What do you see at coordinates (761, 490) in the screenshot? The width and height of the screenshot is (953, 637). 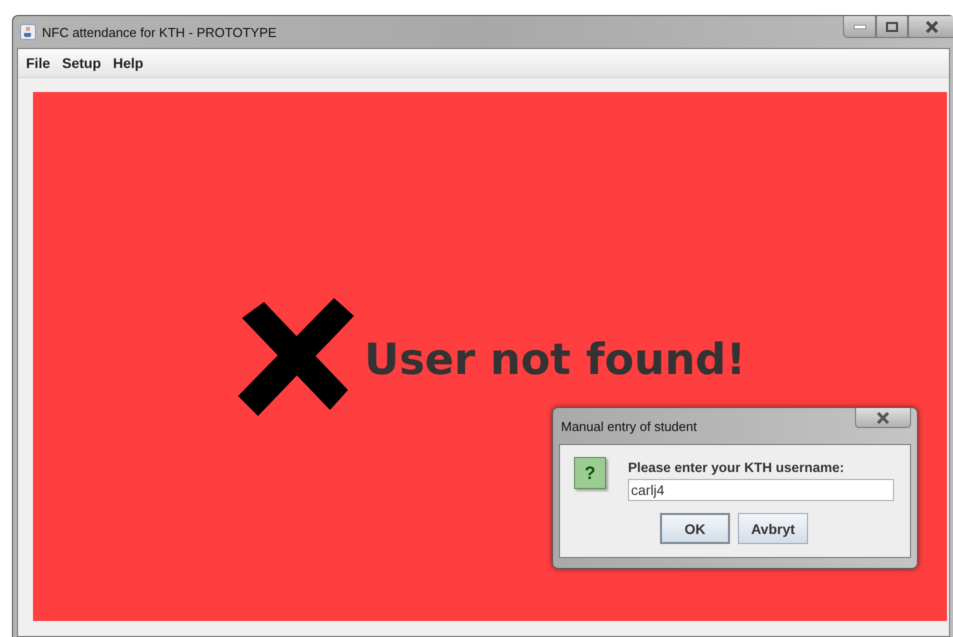 I see `username-field: carlj4` at bounding box center [761, 490].